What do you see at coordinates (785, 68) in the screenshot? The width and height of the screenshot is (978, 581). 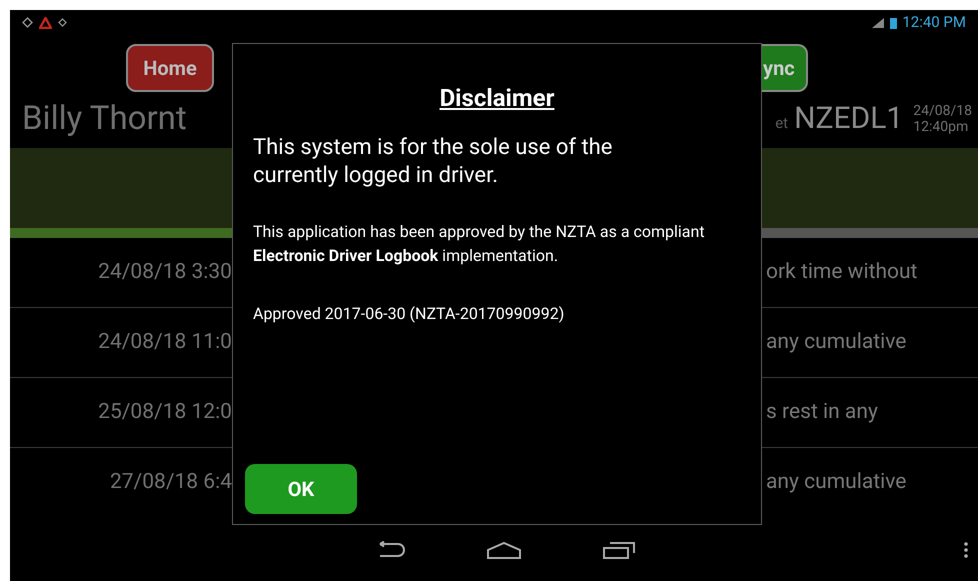 I see `sync-tab: ync` at bounding box center [785, 68].